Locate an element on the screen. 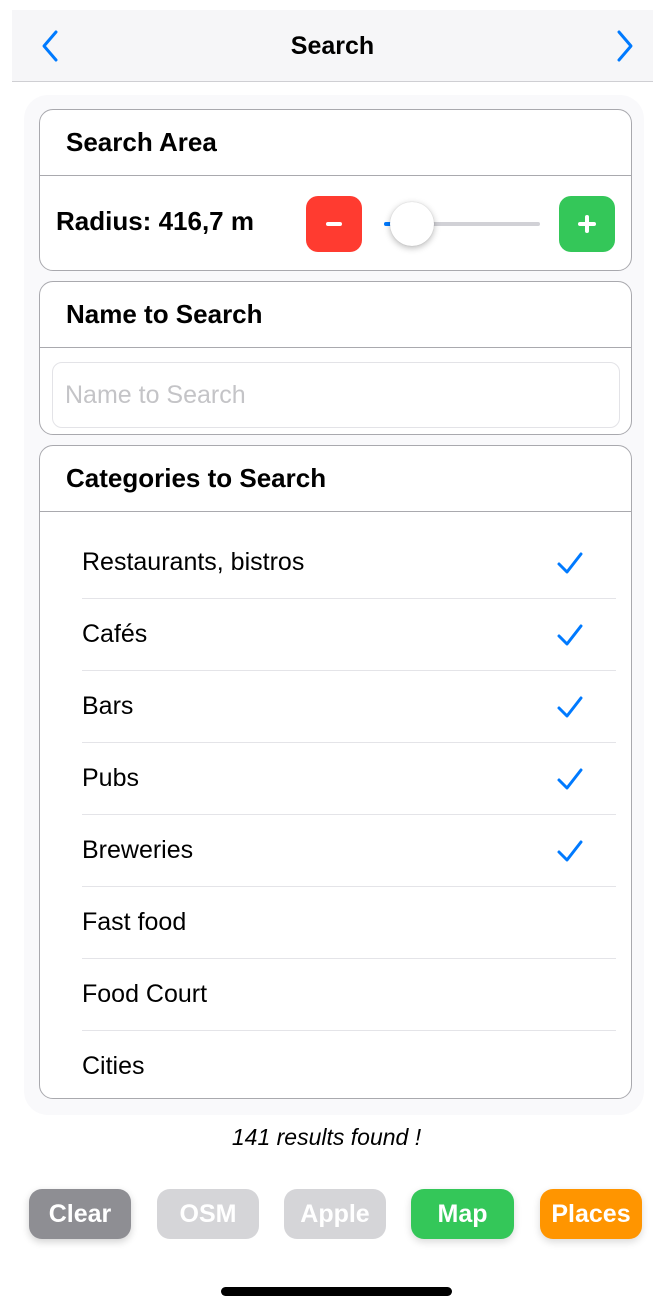  name-search-input is located at coordinates (336, 395).